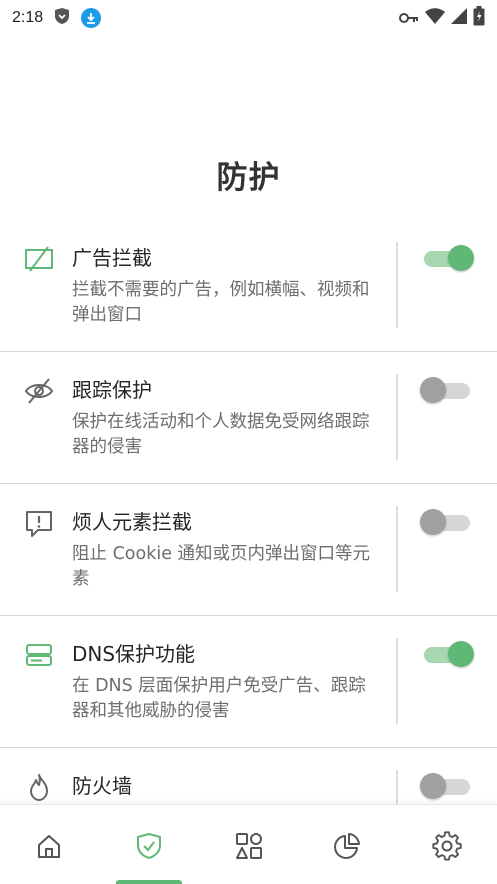 The image size is (497, 884). I want to click on list-item-dns-protection: DNS保护功能 在 DNS 层面保护用户免受广告、跟踪器和其他威胁的侵害, so click(248, 682).